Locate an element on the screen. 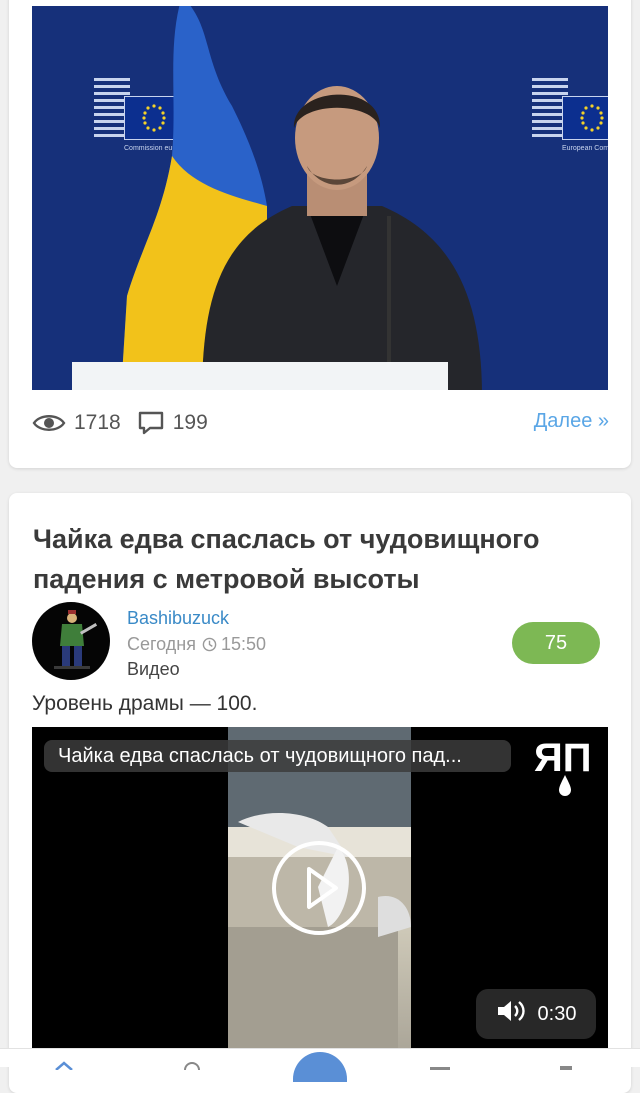 This screenshot has width=640, height=1093. comment-icon is located at coordinates (151, 423).